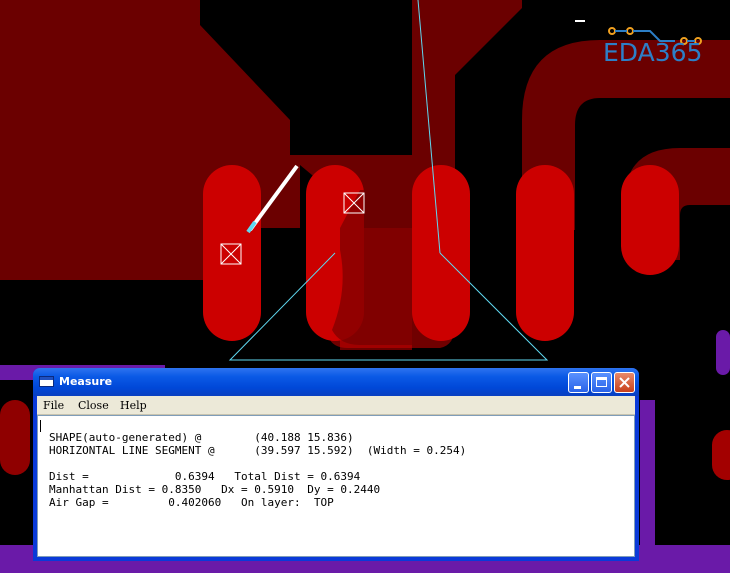 The height and width of the screenshot is (573, 730). Describe the element at coordinates (653, 52) in the screenshot. I see `logo-text: EDA365` at that location.